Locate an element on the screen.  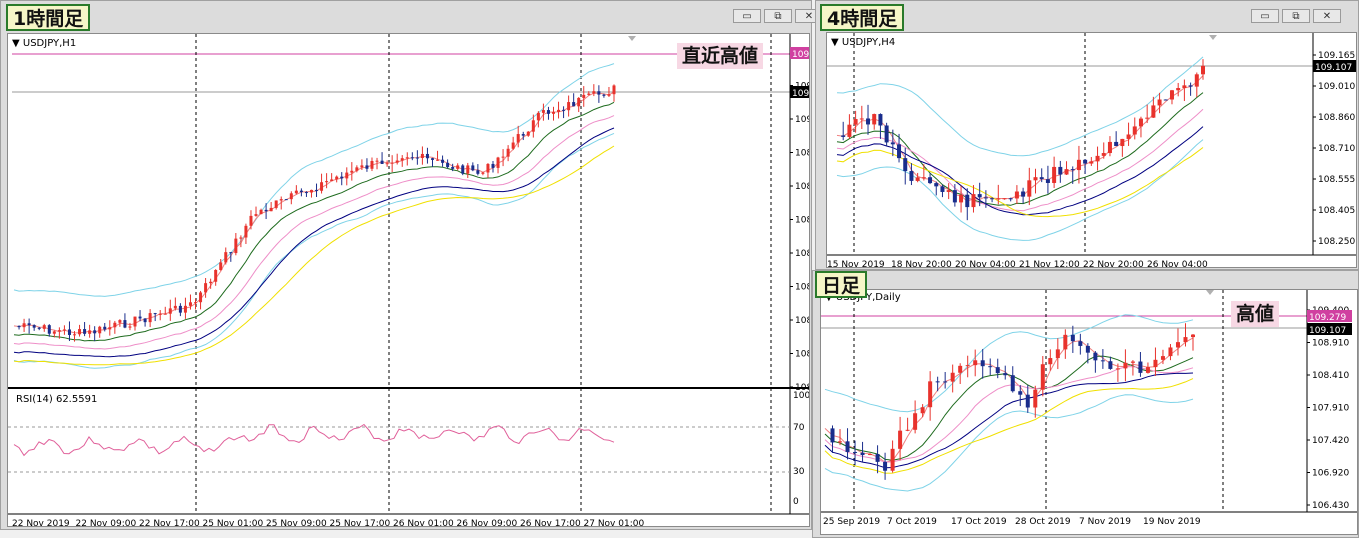
price-tick-label: 108.860 is located at coordinates (1336, 118).